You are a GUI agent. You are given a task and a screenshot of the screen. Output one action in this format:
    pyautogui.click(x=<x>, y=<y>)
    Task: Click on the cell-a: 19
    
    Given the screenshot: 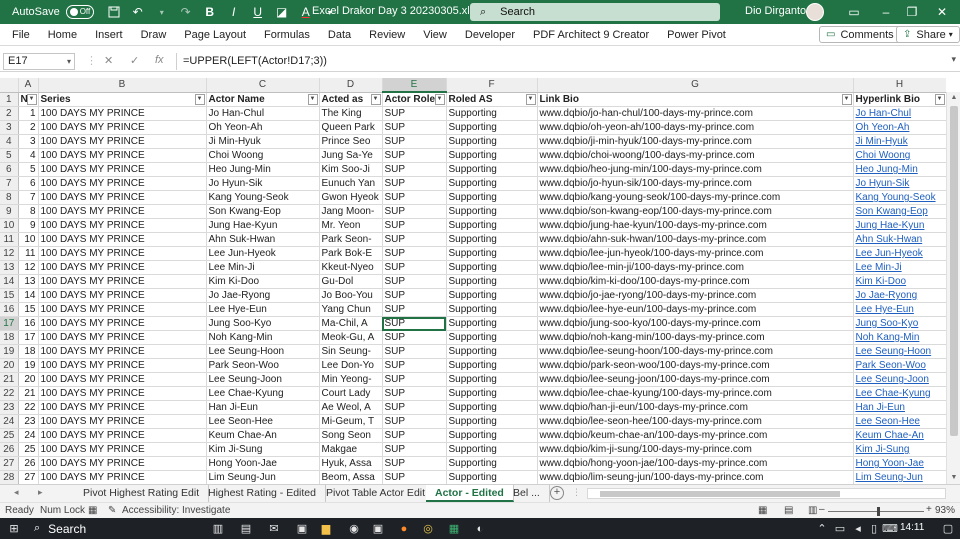 What is the action you would take?
    pyautogui.click(x=28, y=365)
    